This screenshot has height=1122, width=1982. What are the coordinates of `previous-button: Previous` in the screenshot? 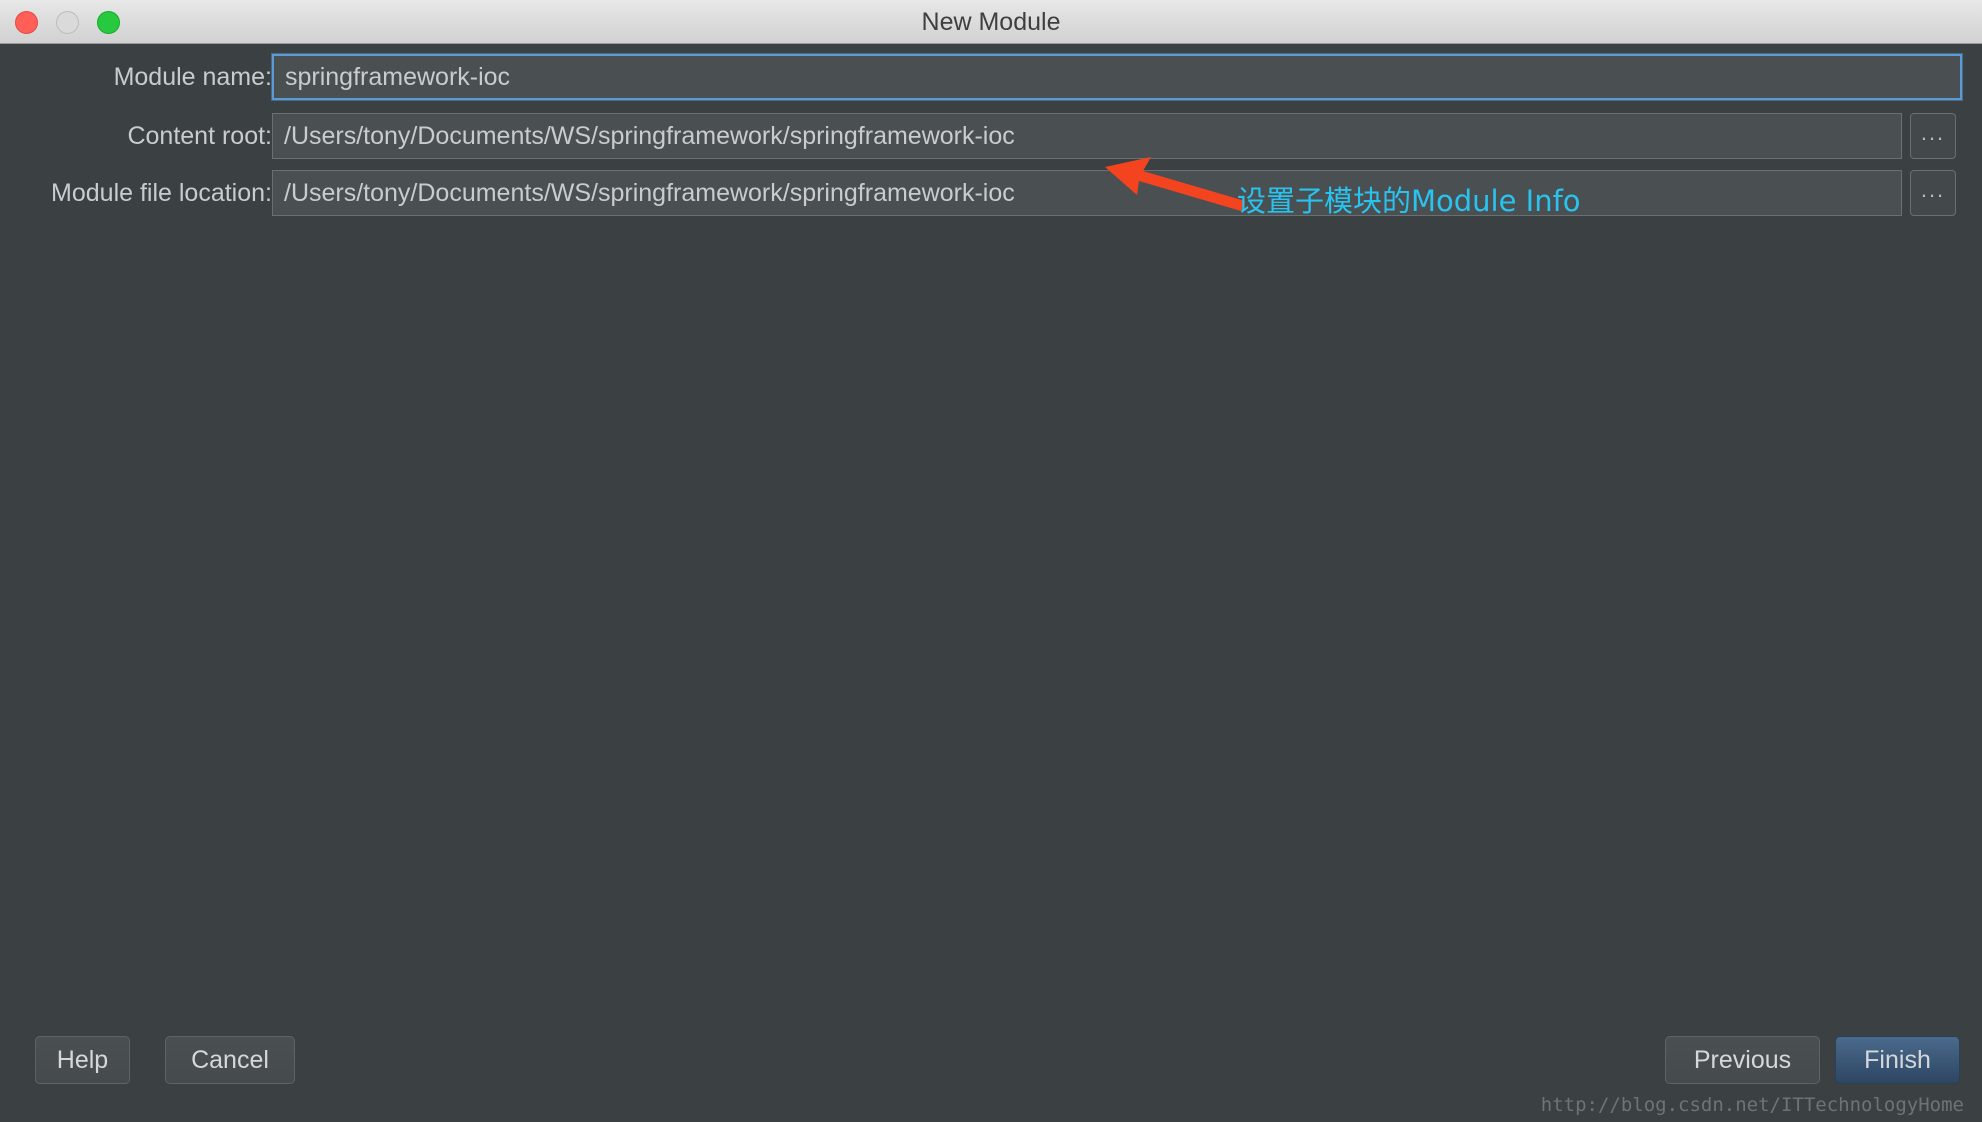 It's located at (1742, 1060).